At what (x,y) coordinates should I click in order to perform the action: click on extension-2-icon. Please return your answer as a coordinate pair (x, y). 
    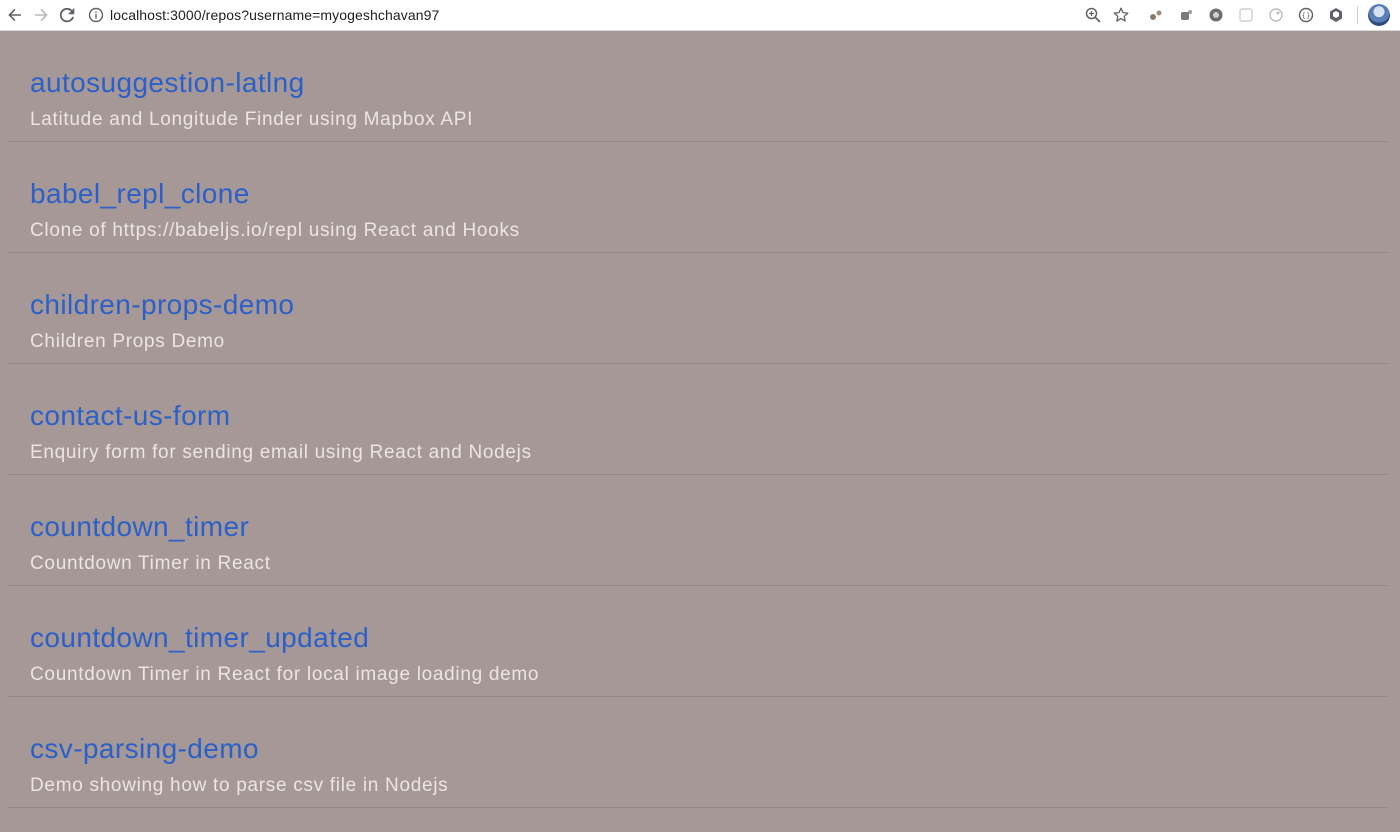
    Looking at the image, I should click on (1186, 15).